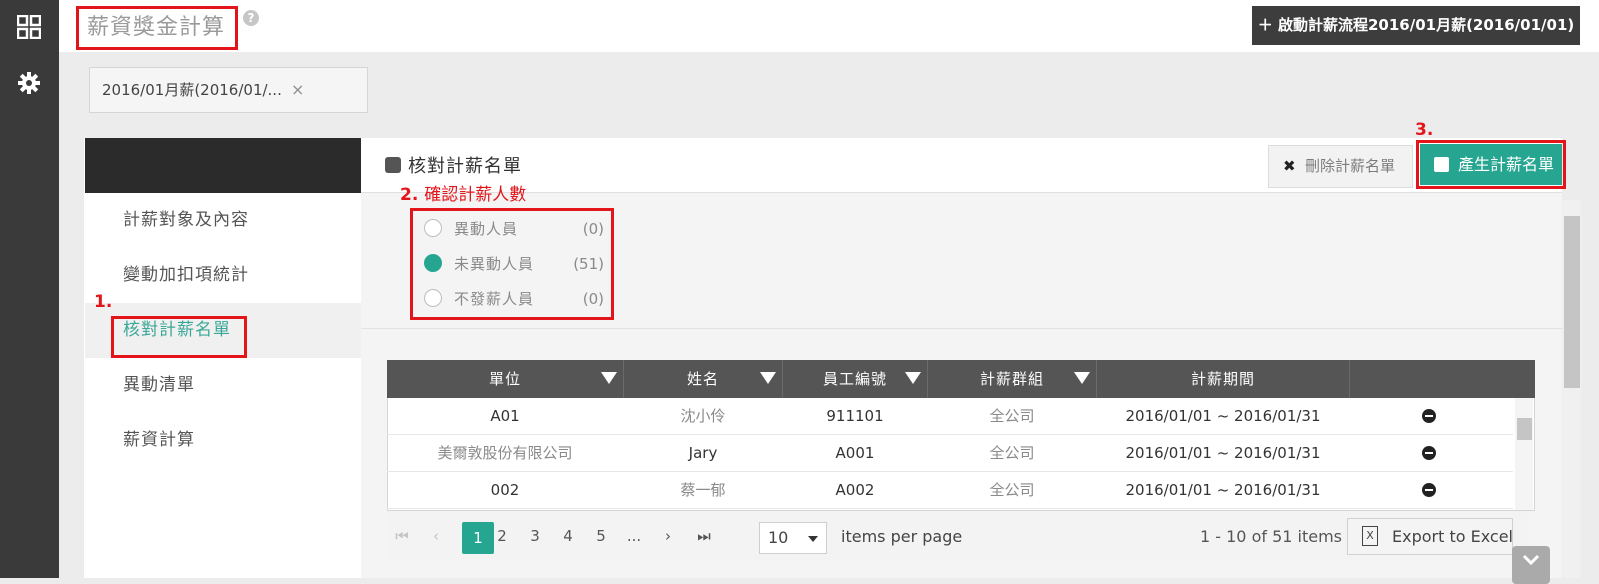 This screenshot has height=584, width=1599. What do you see at coordinates (29, 289) in the screenshot?
I see `left-rail` at bounding box center [29, 289].